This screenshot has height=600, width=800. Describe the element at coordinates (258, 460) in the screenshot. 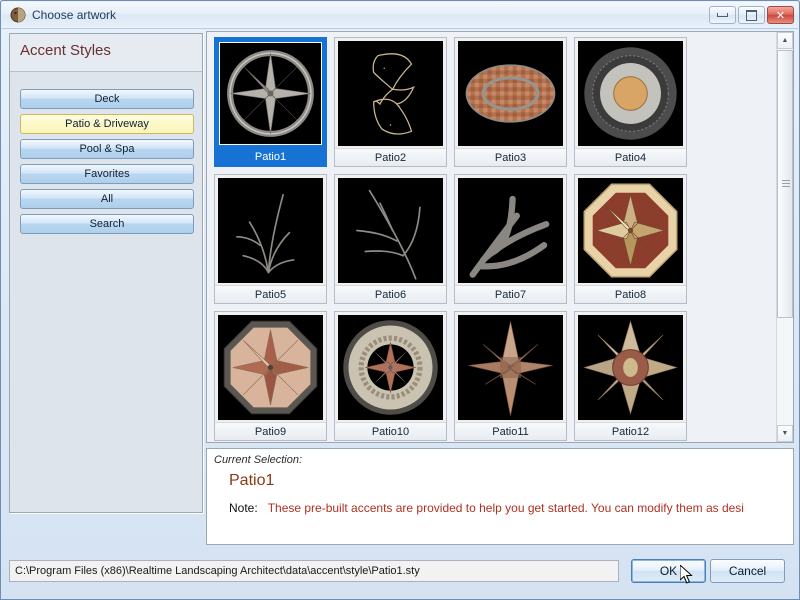

I see `current-selection-label: Current Selection:` at that location.